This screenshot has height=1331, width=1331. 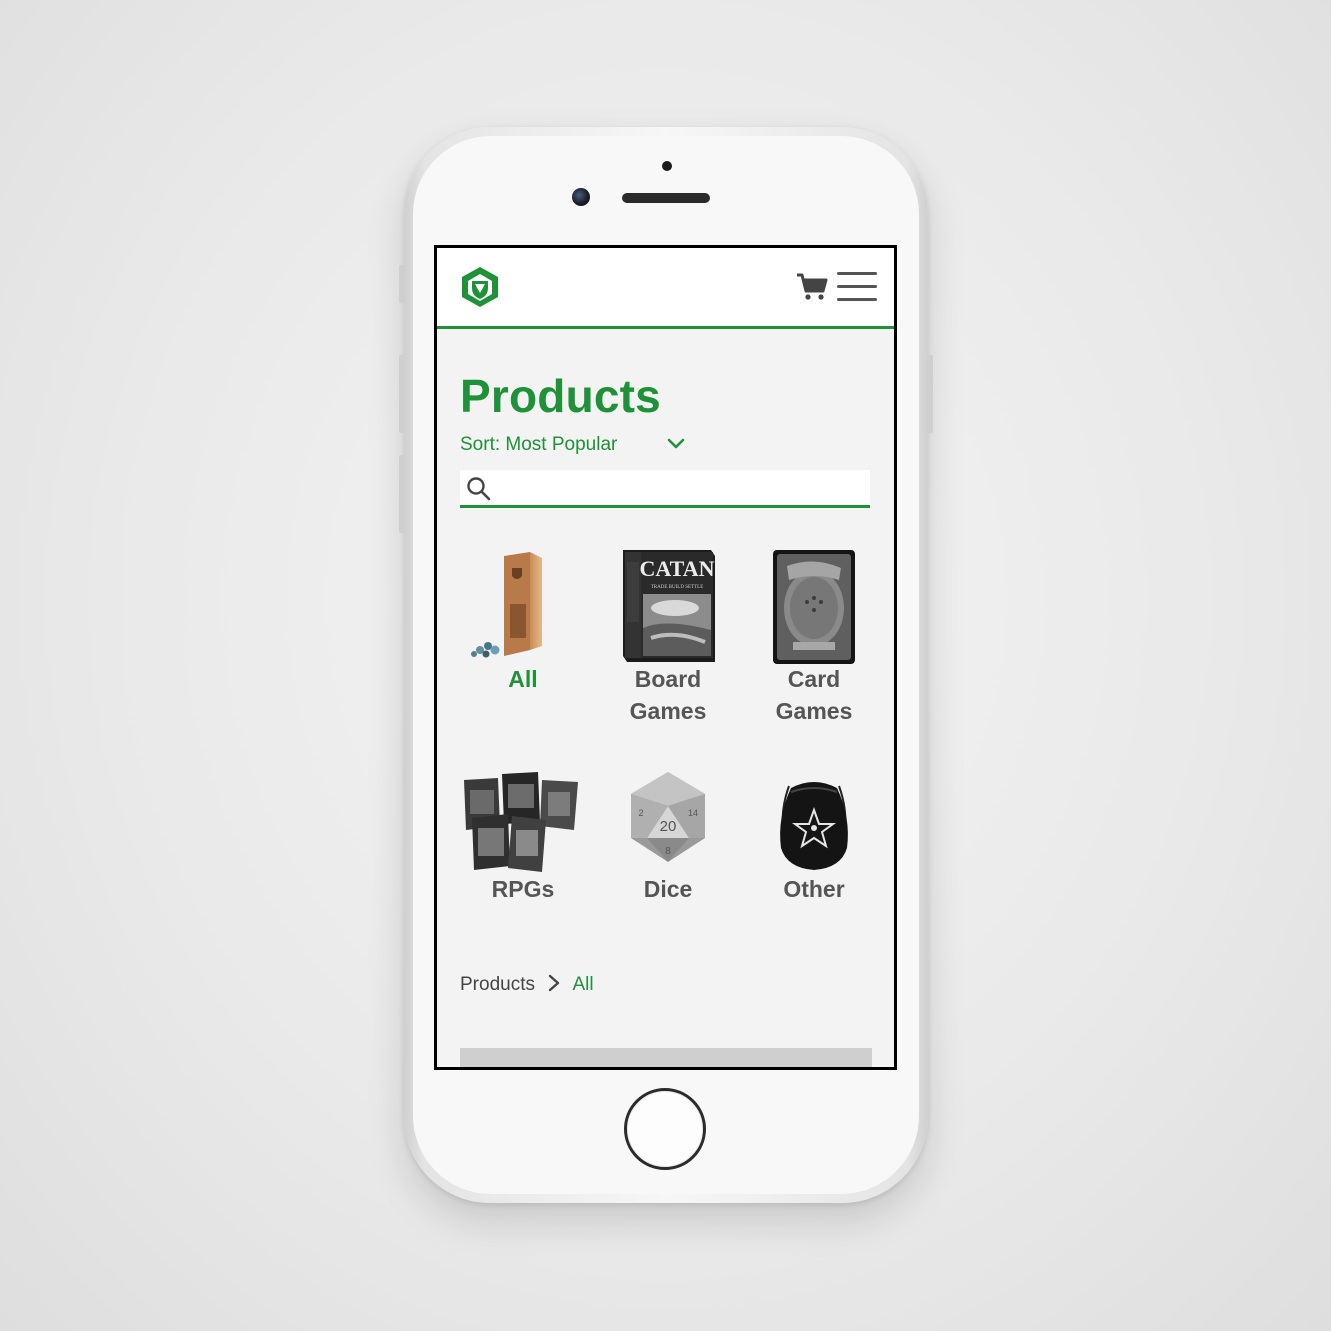 I want to click on category-dice: 20 8 2 14 Dice, so click(x=668, y=843).